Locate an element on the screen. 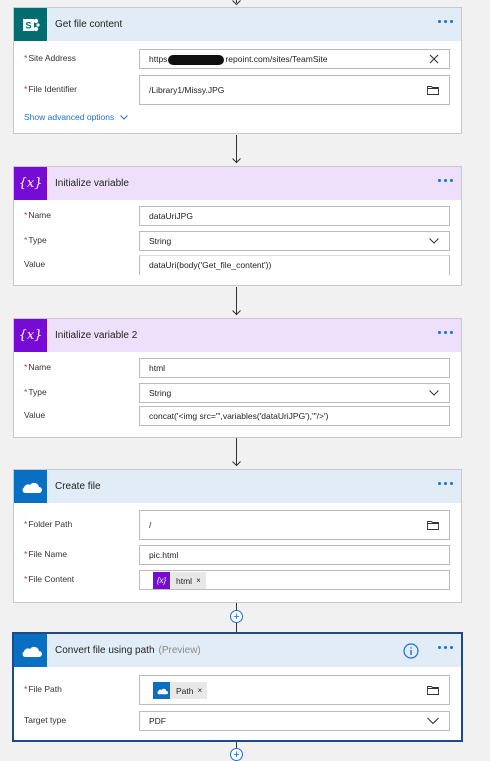 This screenshot has width=490, height=761. site-address-field: https repoint.com/sites/TeamSite is located at coordinates (294, 59).